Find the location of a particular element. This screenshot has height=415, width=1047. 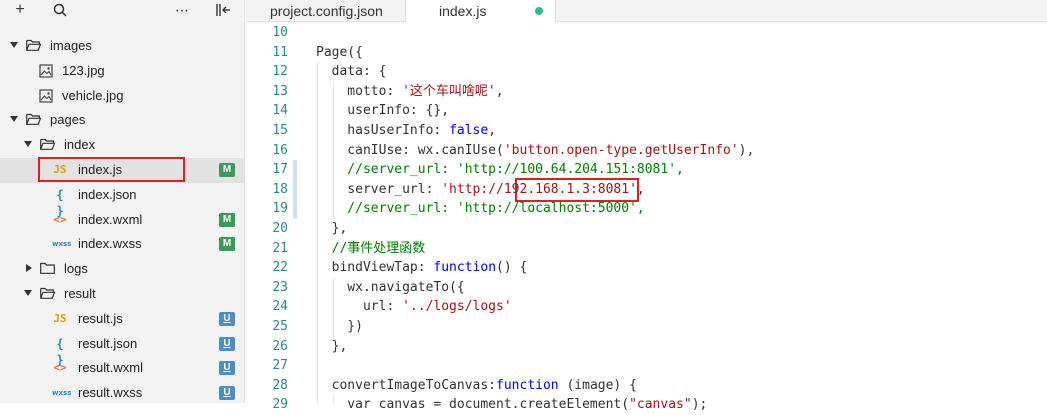

tab-index-js: index.js is located at coordinates (481, 11).